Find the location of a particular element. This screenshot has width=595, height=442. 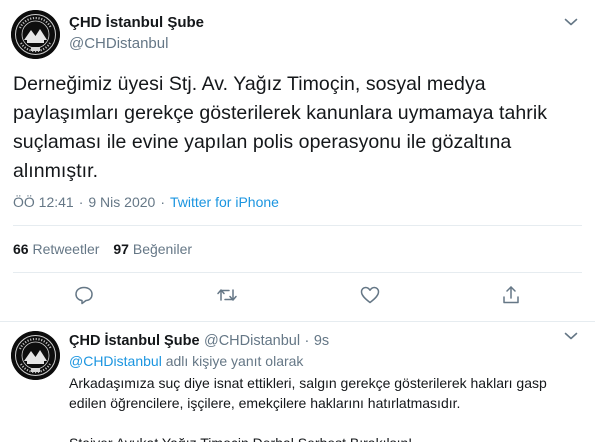

reply-icon is located at coordinates (84, 295).